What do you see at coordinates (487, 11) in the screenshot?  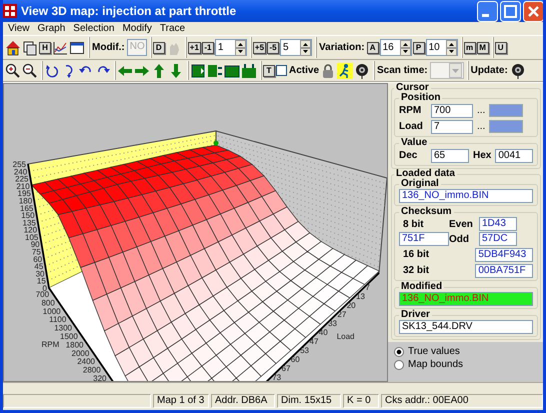 I see `minimize-icon` at bounding box center [487, 11].